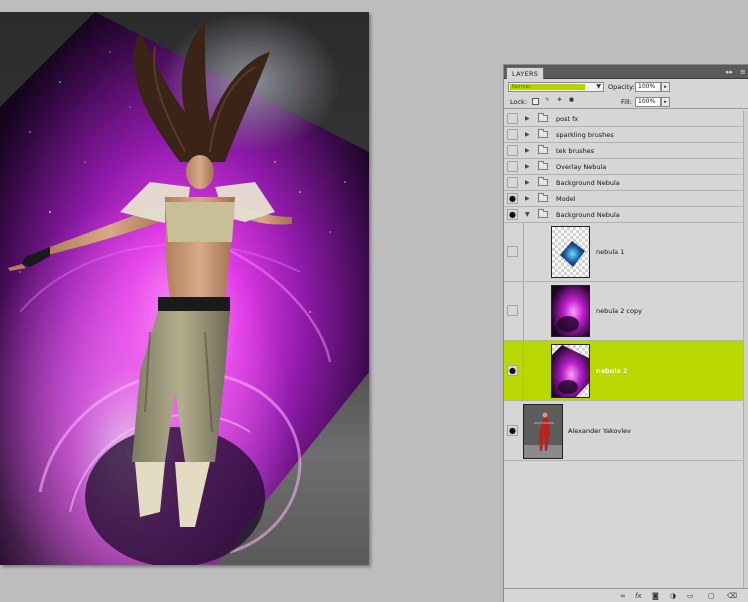 The width and height of the screenshot is (748, 602). What do you see at coordinates (600, 431) in the screenshot?
I see `layer-name: Alexander Yakovlev` at bounding box center [600, 431].